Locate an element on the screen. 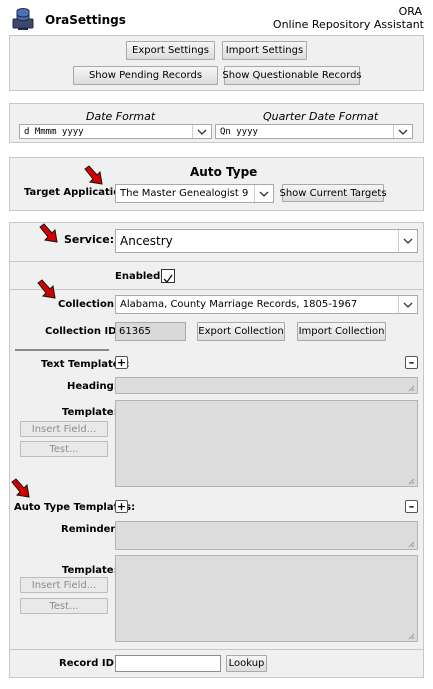  checkmark-icon is located at coordinates (168, 279).